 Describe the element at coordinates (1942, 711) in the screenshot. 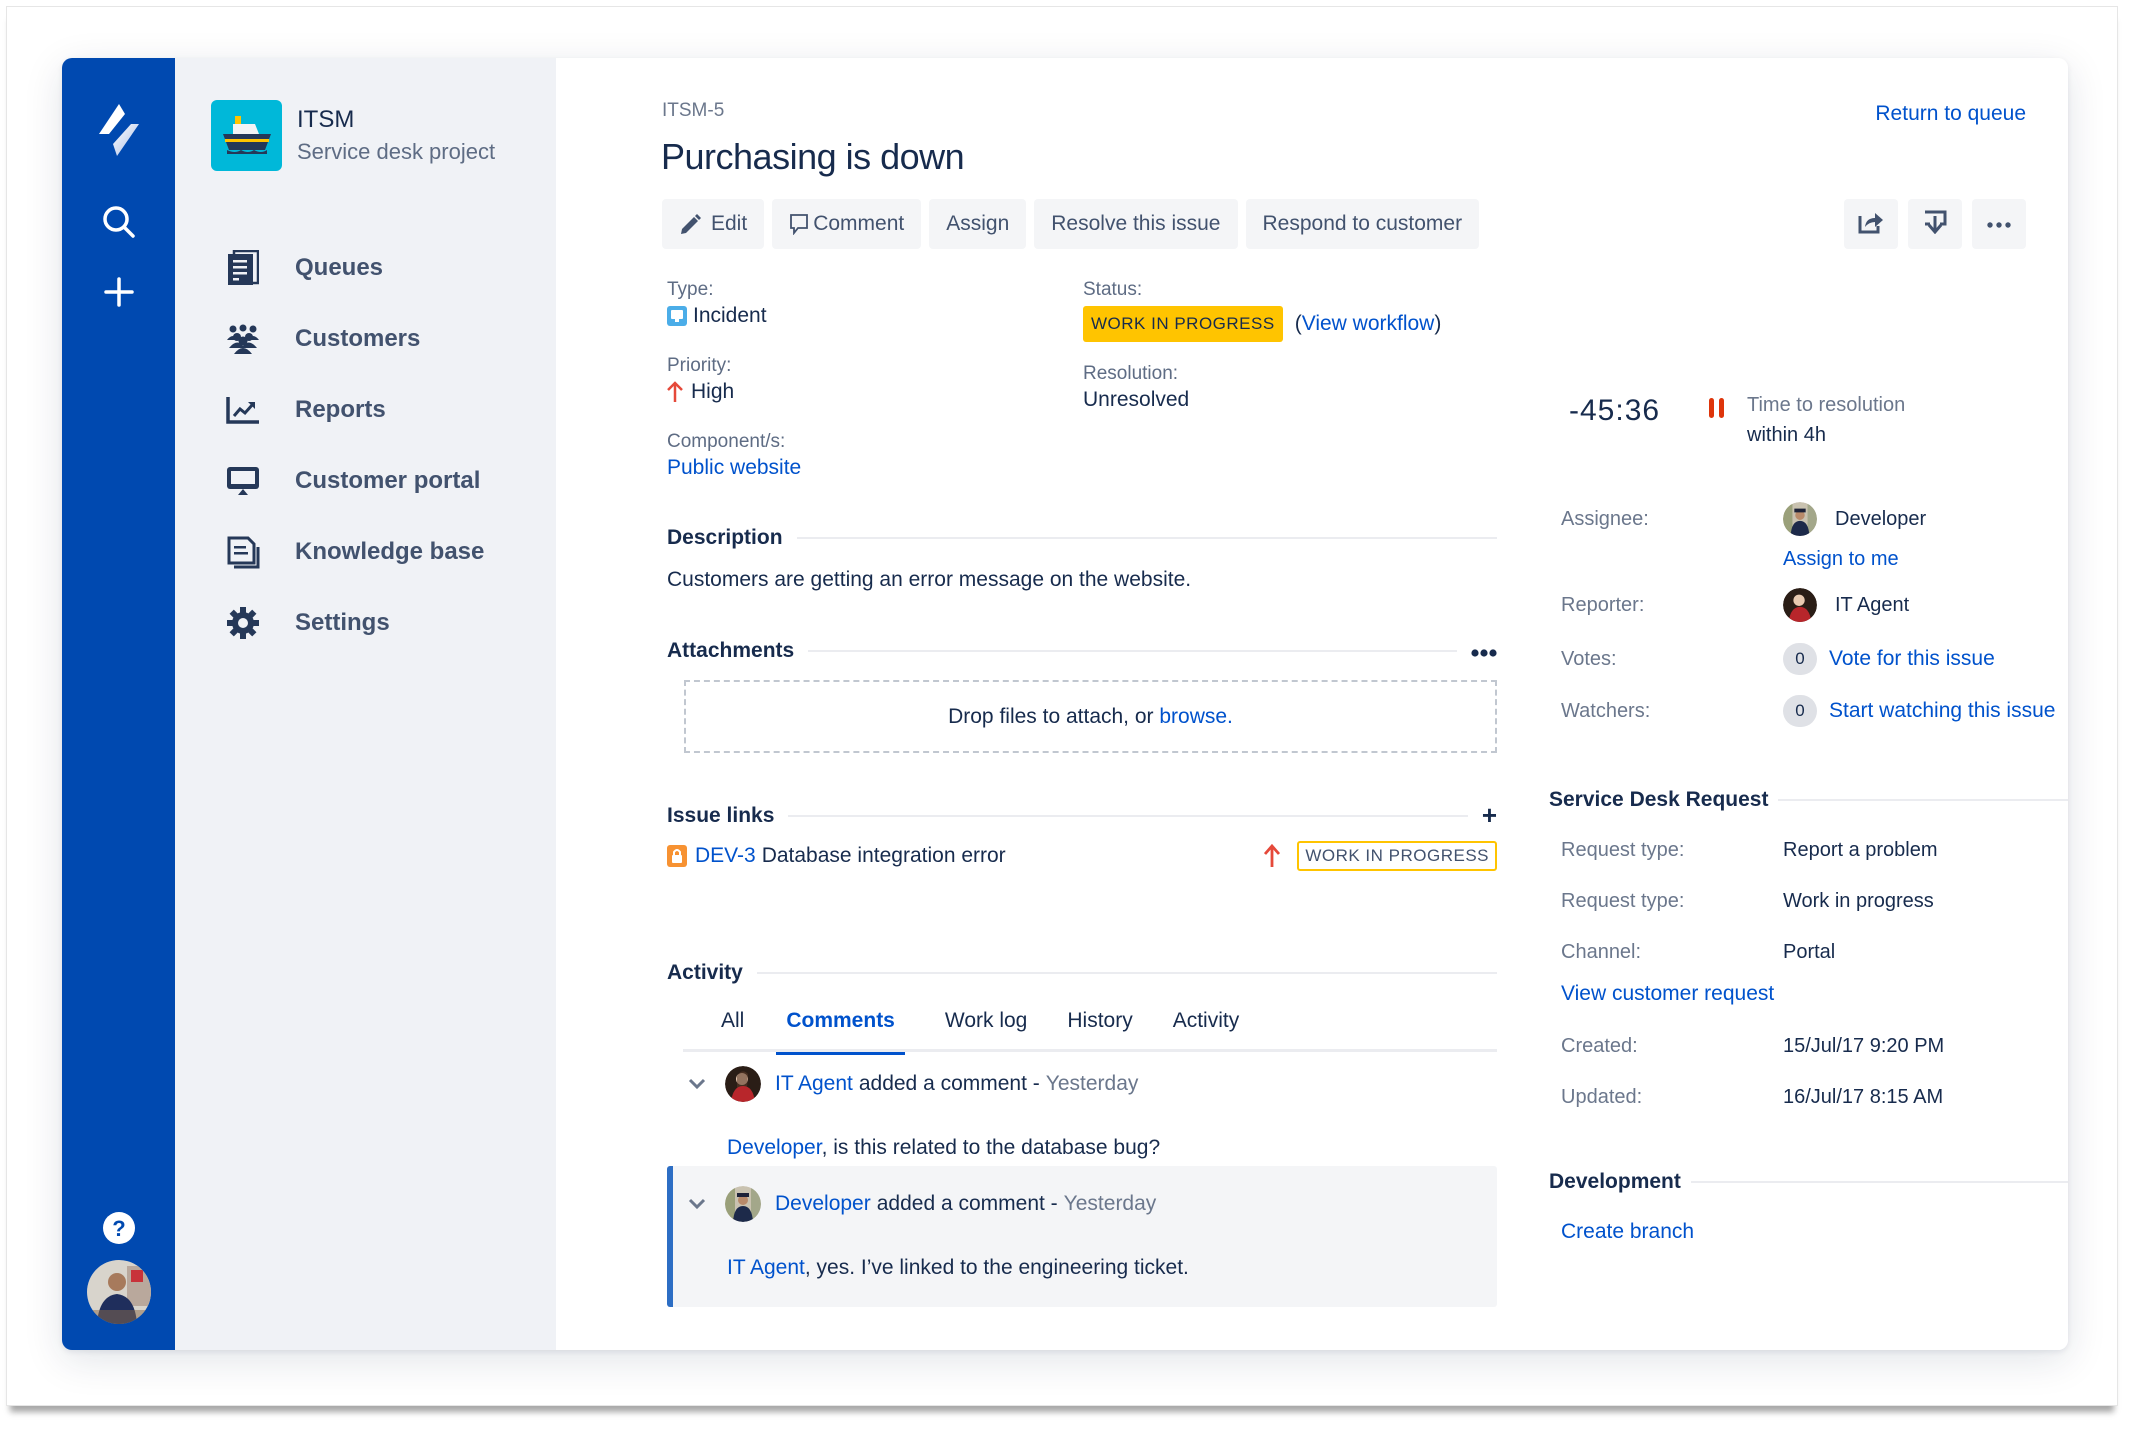

I see `watch-link: Start watching this issue` at that location.